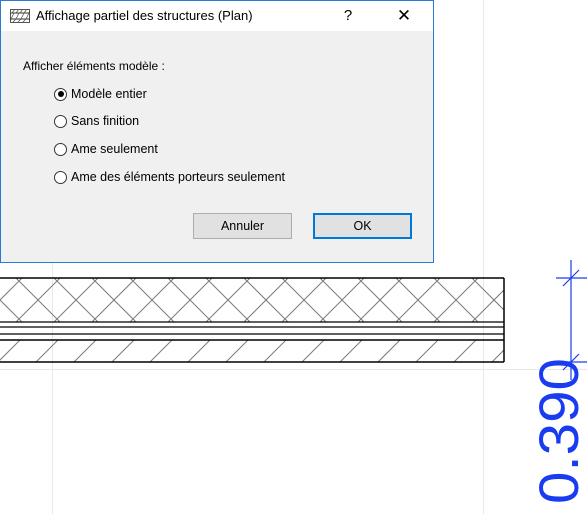 This screenshot has width=587, height=514. I want to click on radio-option-sans-finition: Sans finition, so click(96, 121).